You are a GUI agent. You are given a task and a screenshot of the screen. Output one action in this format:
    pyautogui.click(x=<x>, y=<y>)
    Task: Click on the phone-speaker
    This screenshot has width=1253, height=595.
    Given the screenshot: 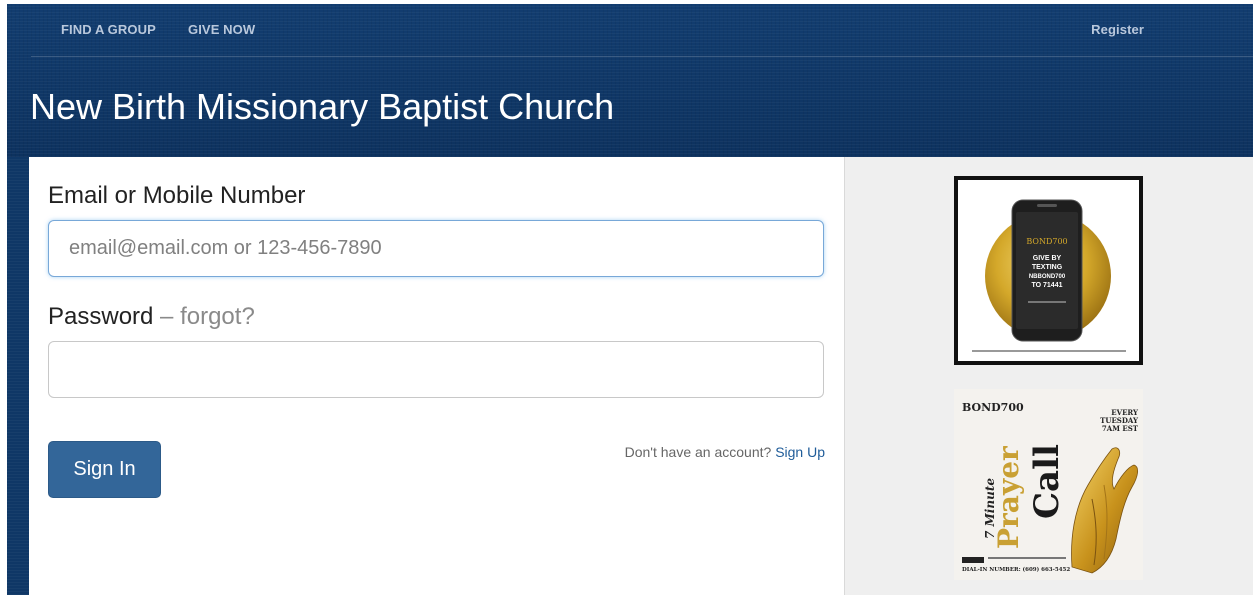 What is the action you would take?
    pyautogui.click(x=1047, y=205)
    